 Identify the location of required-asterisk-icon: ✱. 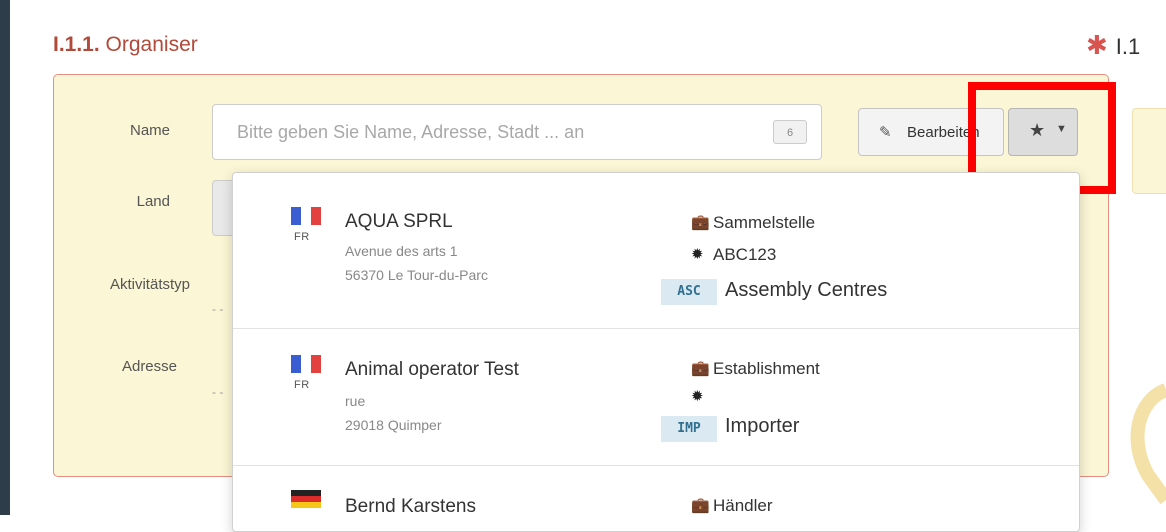
(1097, 45).